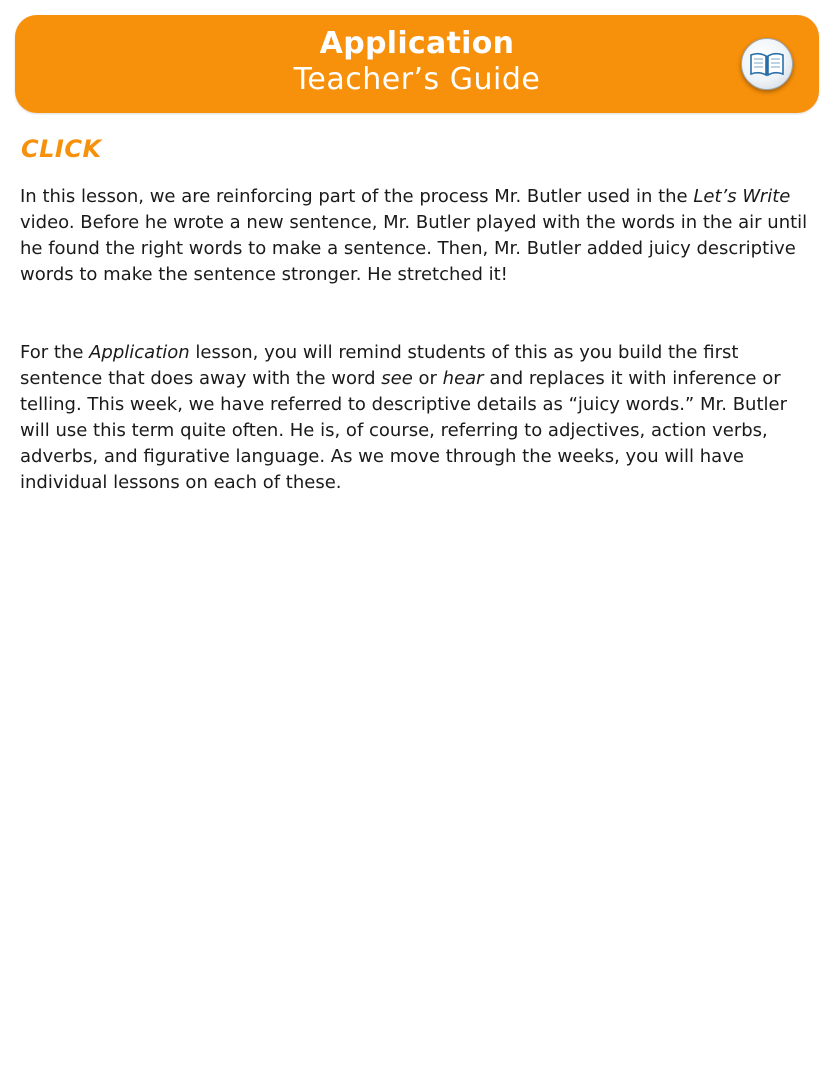 The width and height of the screenshot is (834, 1079). I want to click on paragraph-intro-italic: Let’s Write, so click(742, 196).